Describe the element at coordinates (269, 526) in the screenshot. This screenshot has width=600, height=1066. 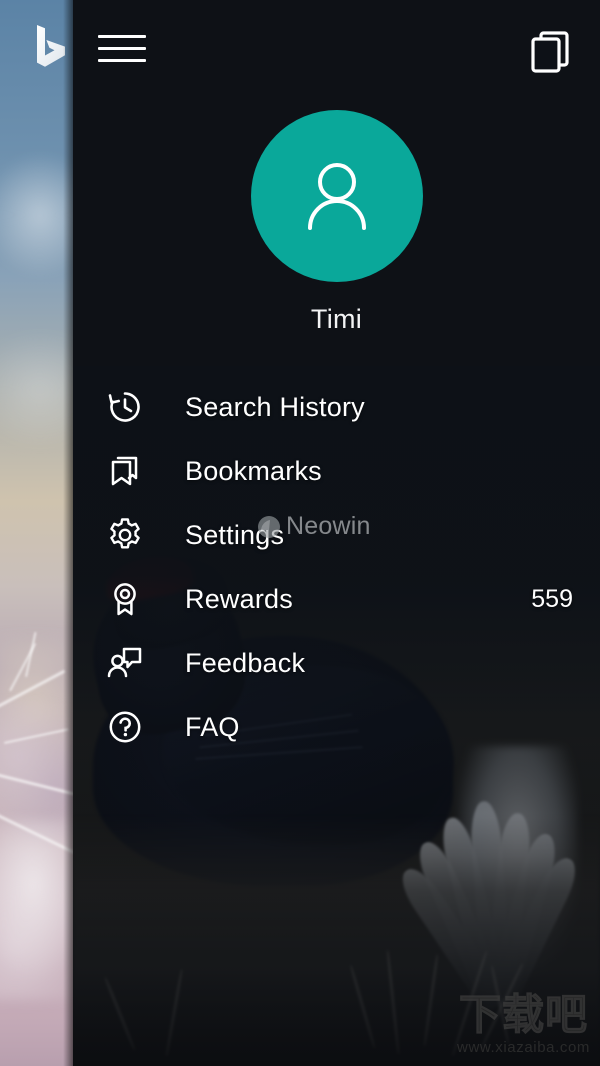
I see `neowin-logo-icon` at that location.